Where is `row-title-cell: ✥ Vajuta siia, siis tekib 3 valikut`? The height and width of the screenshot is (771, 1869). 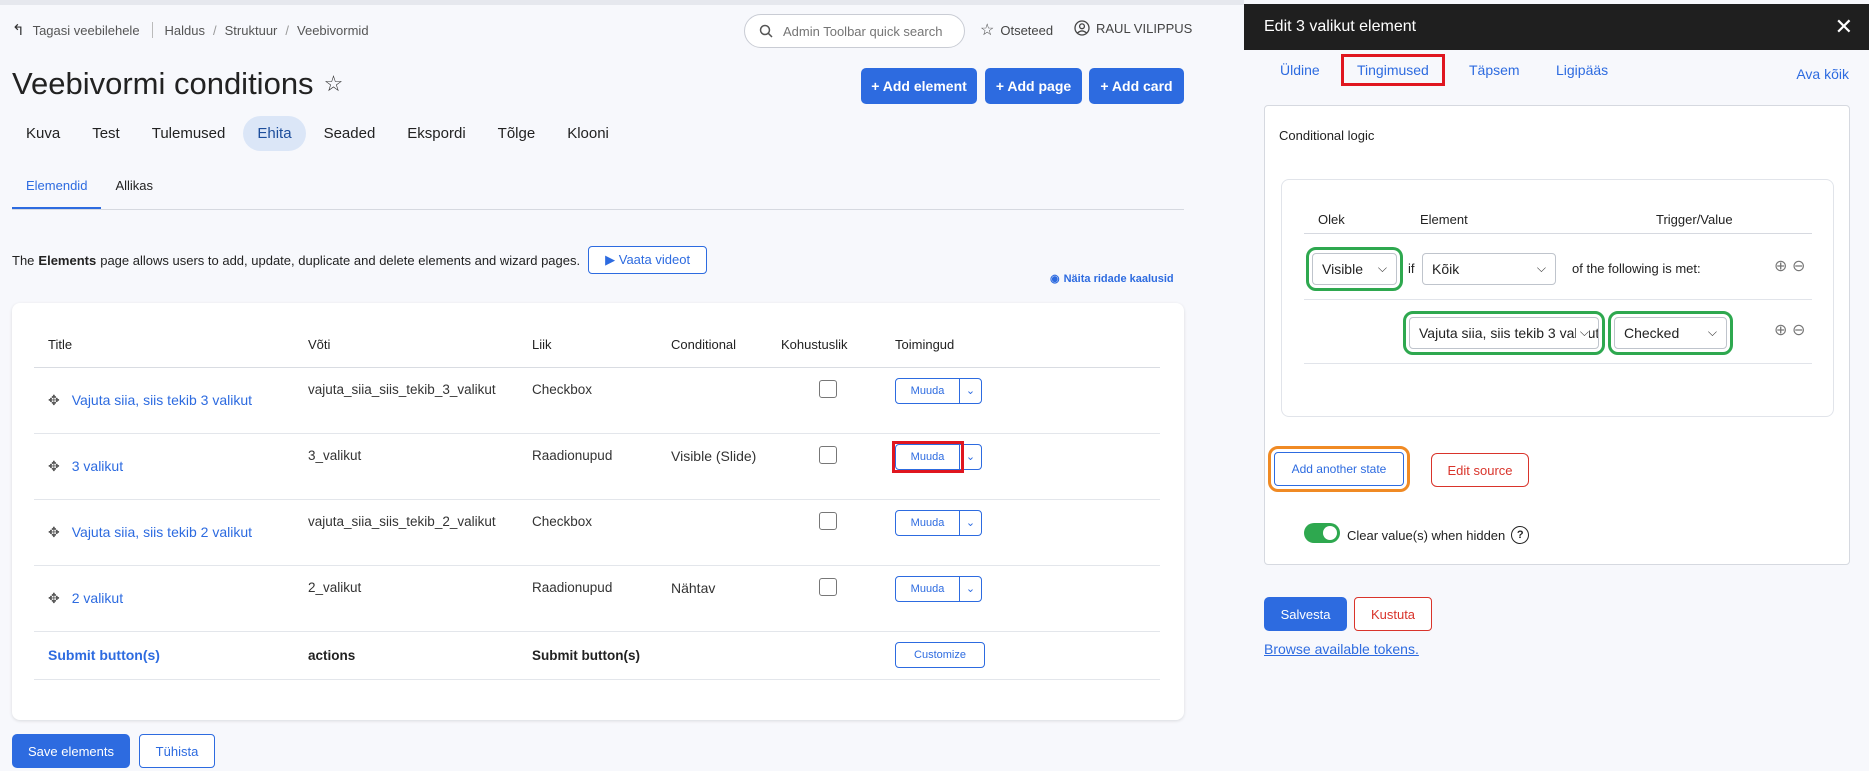
row-title-cell: ✥ Vajuta siia, siis tekib 3 valikut is located at coordinates (164, 400).